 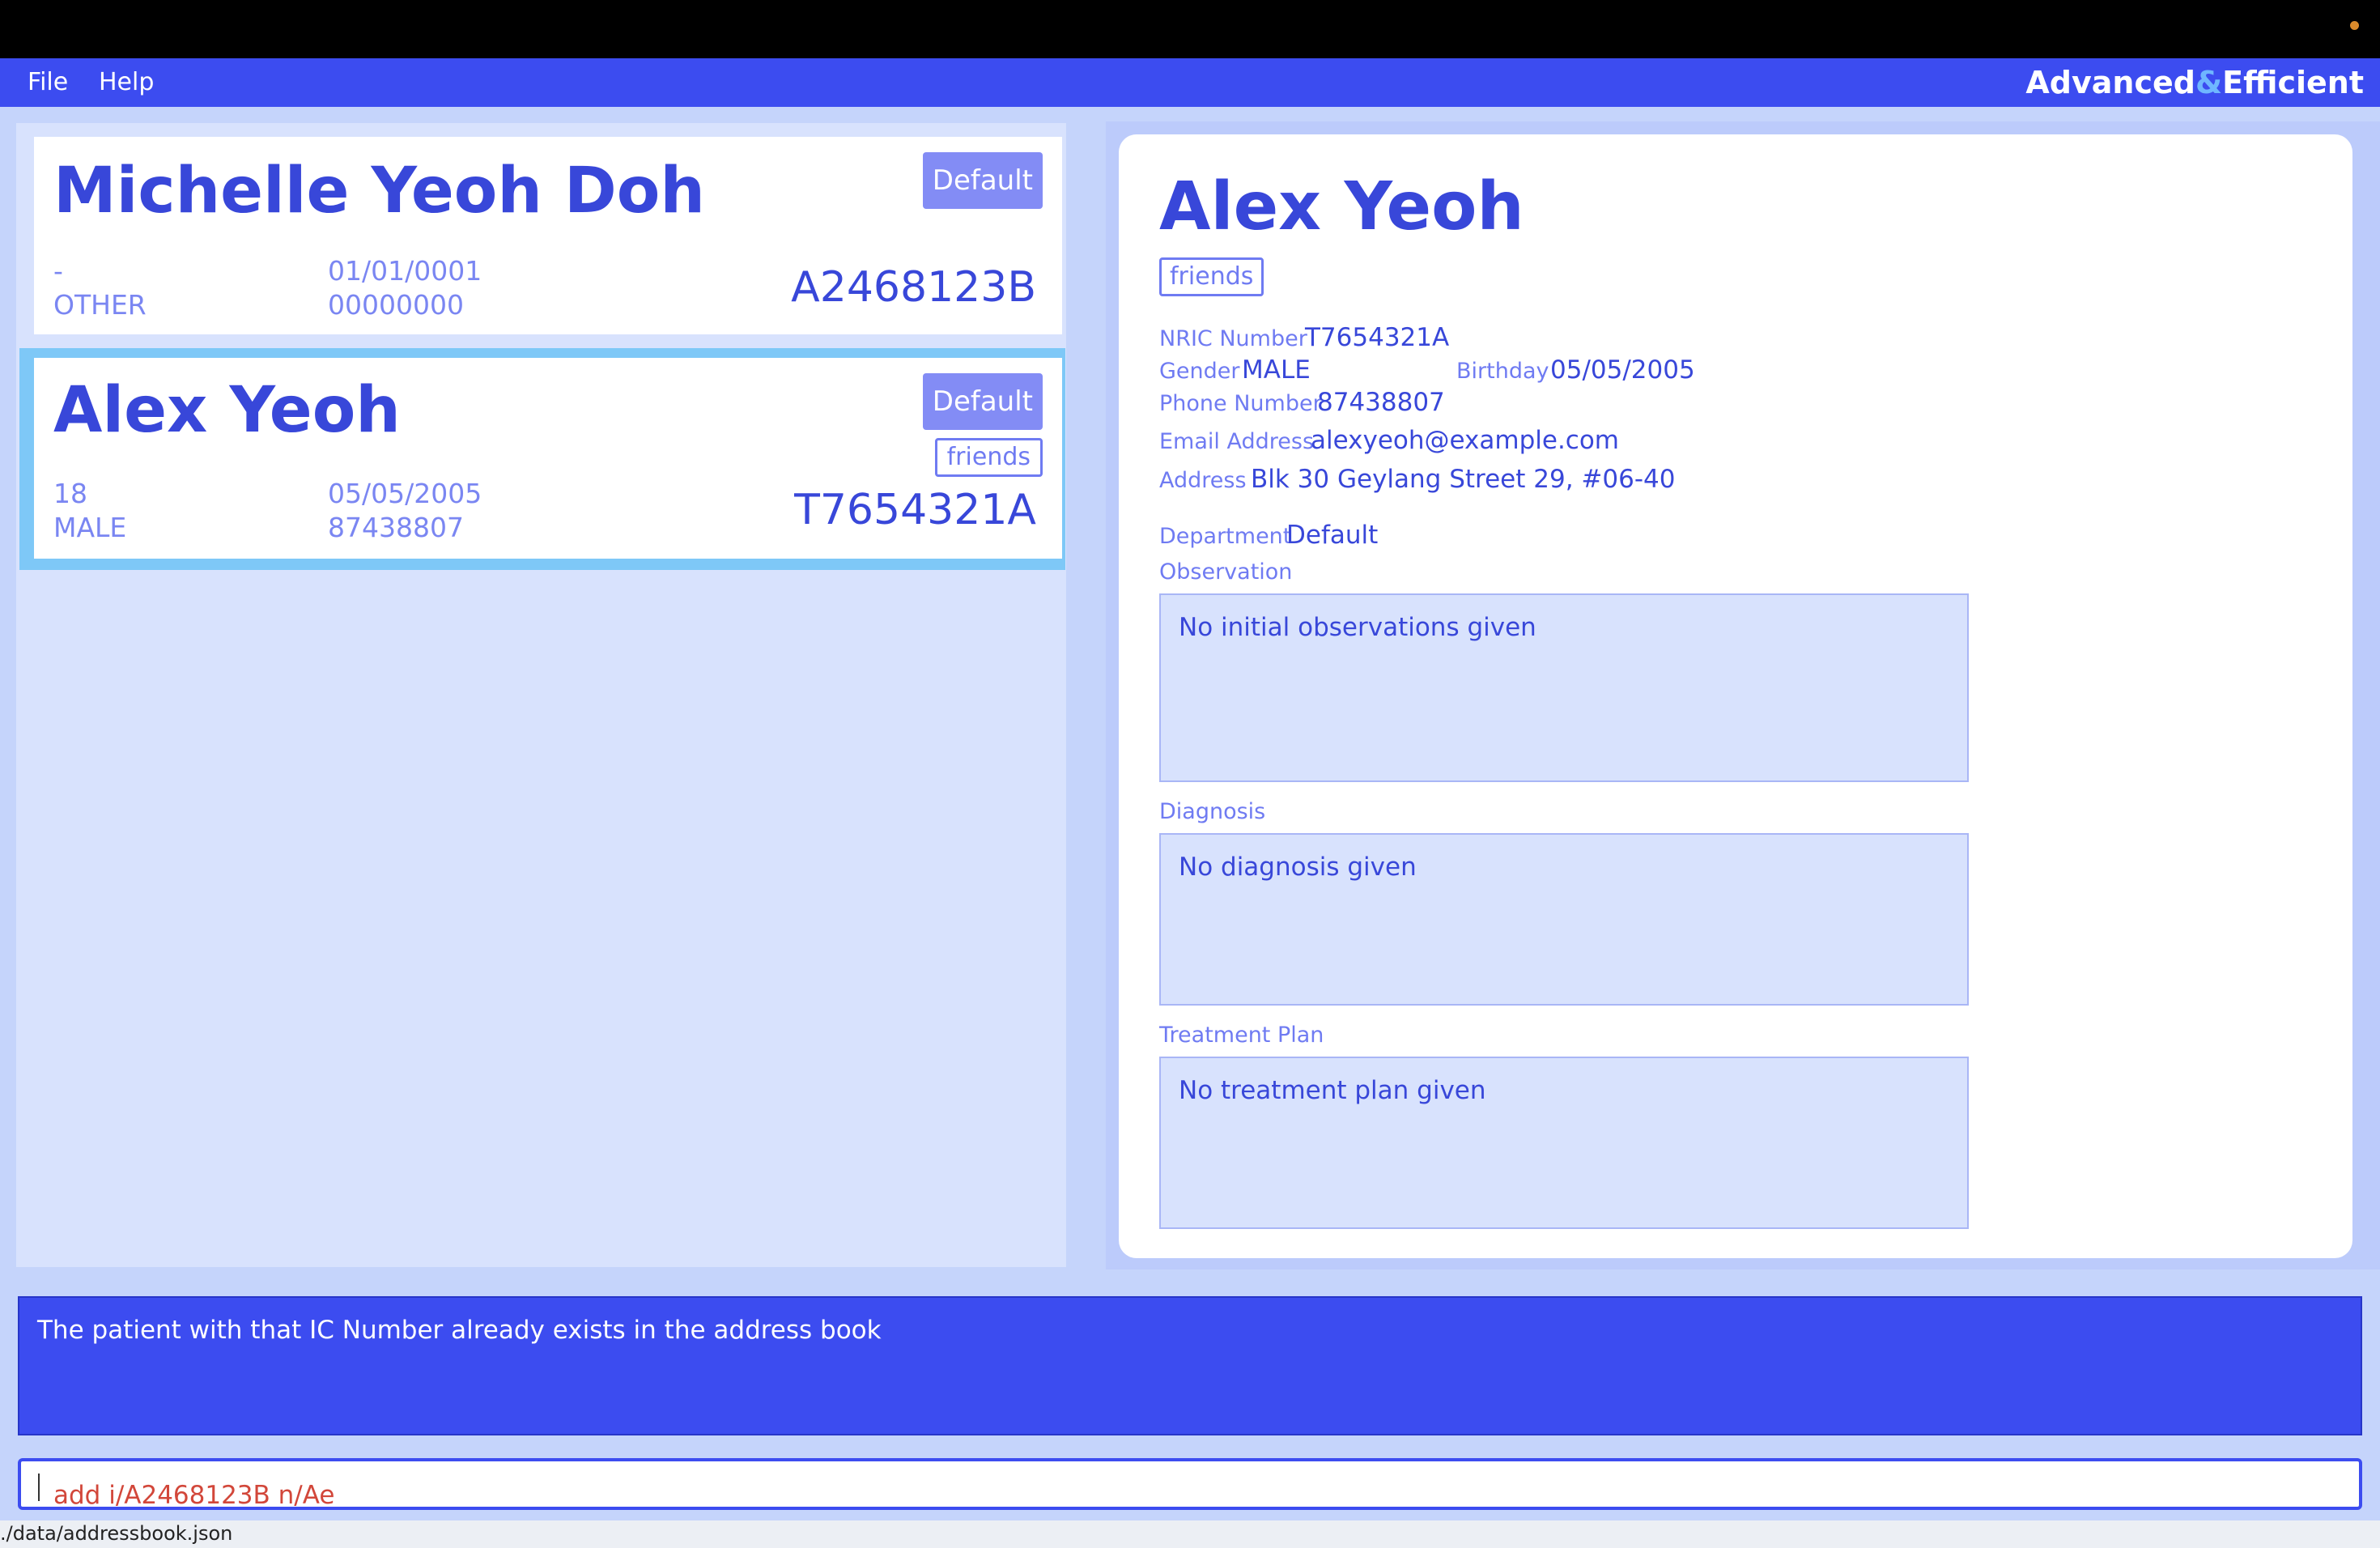 What do you see at coordinates (70, 493) in the screenshot?
I see `patient-age: 18` at bounding box center [70, 493].